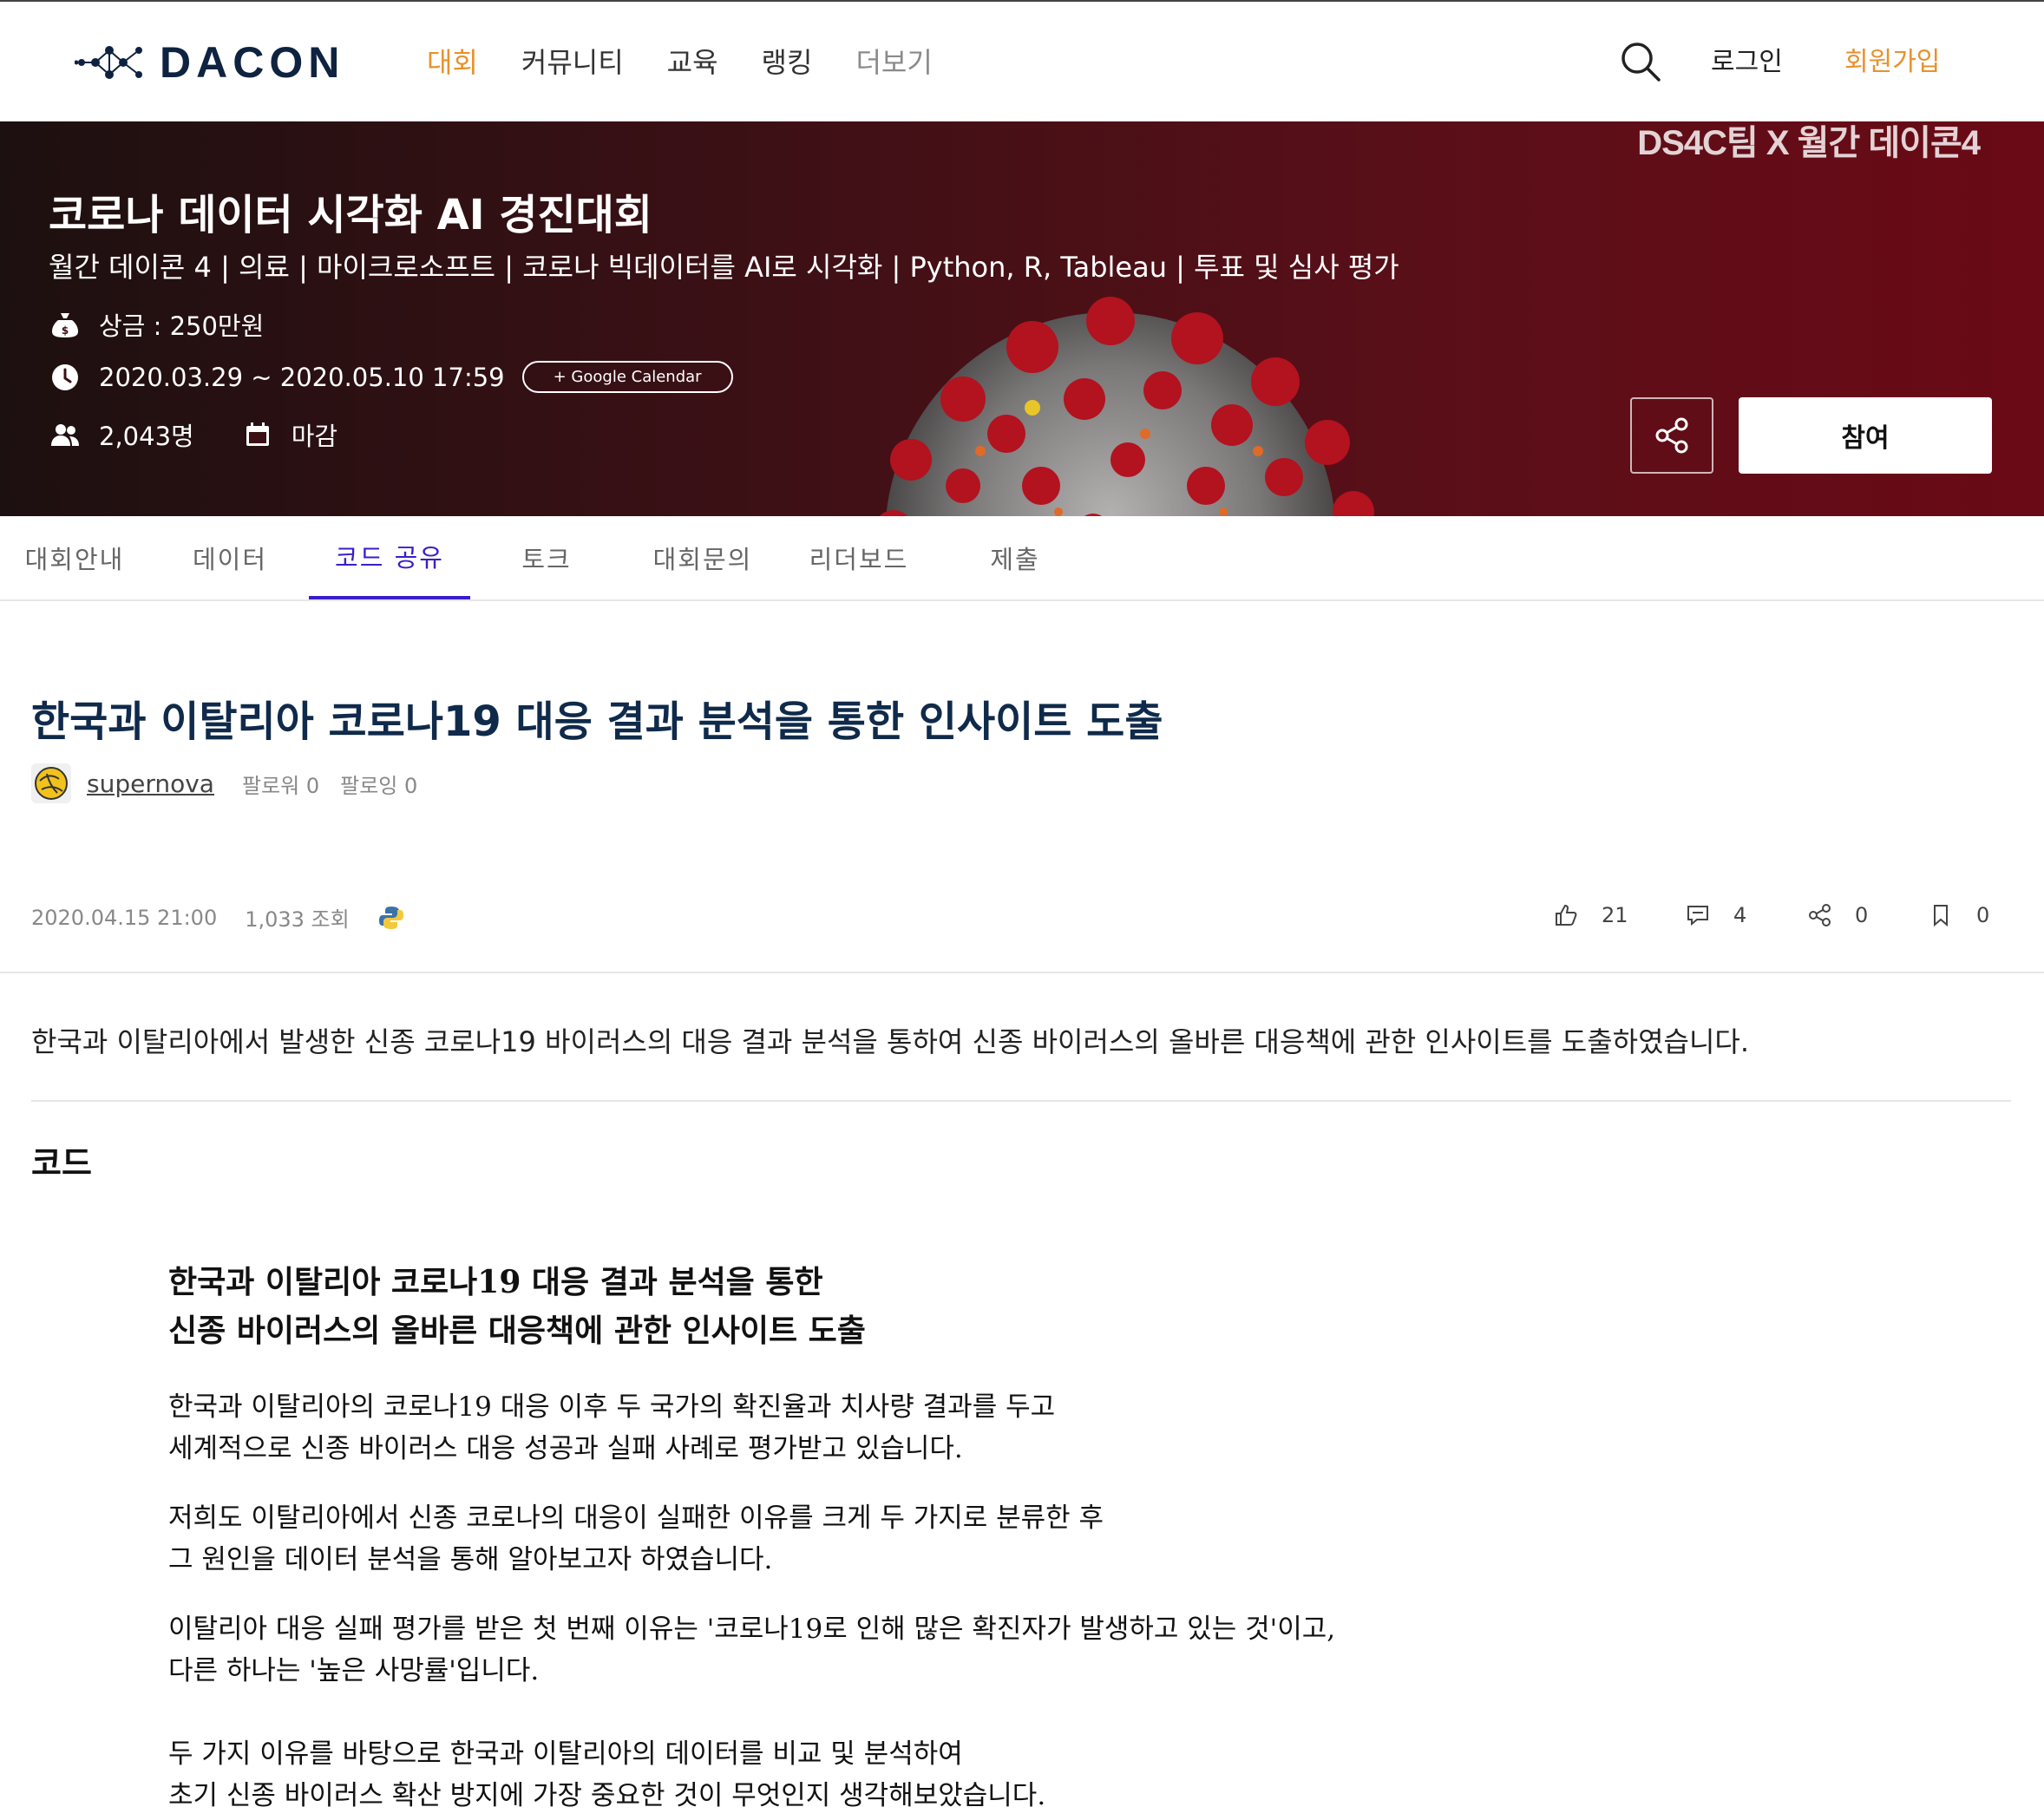 The height and width of the screenshot is (1820, 2044). I want to click on main-menu: 대회 커뮤니티 교육 랭킹 더보기, so click(702, 62).